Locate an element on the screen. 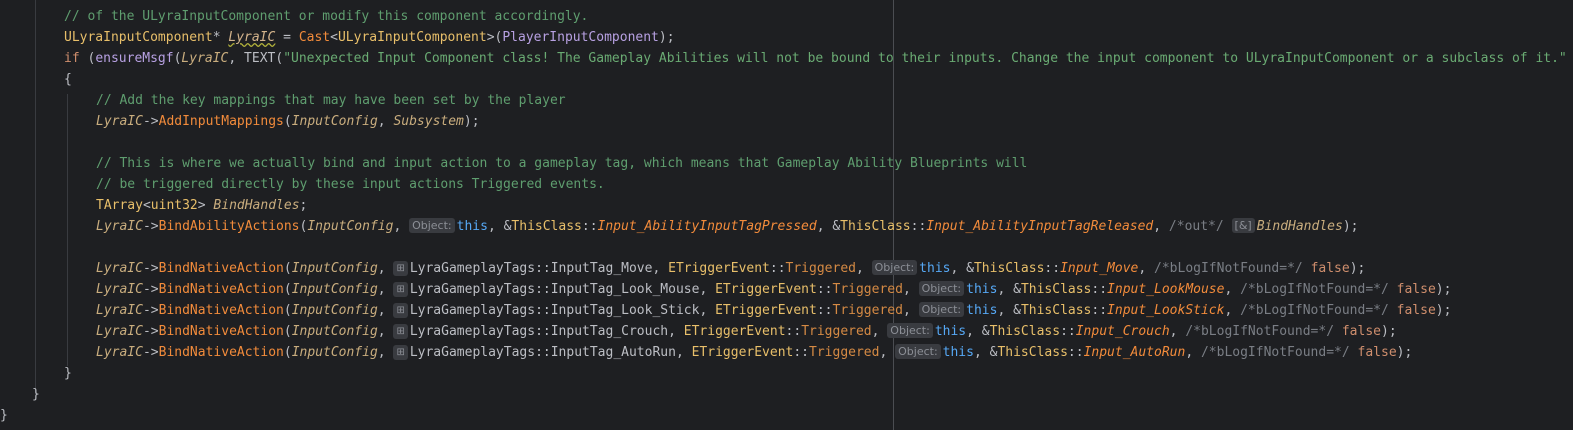 Image resolution: width=1573 pixels, height=430 pixels. code-token: > is located at coordinates (205, 205).